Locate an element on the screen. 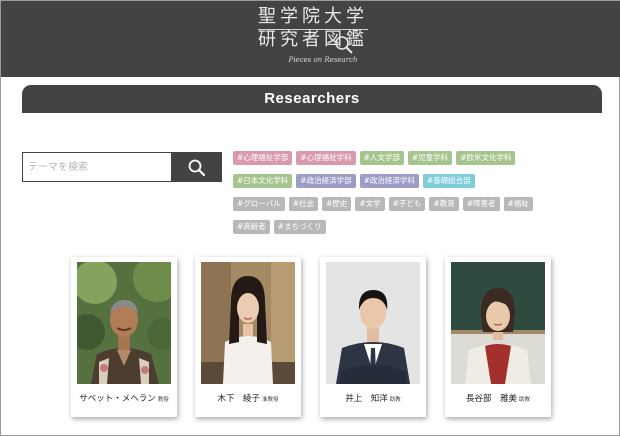  logo-divider is located at coordinates (313, 29).